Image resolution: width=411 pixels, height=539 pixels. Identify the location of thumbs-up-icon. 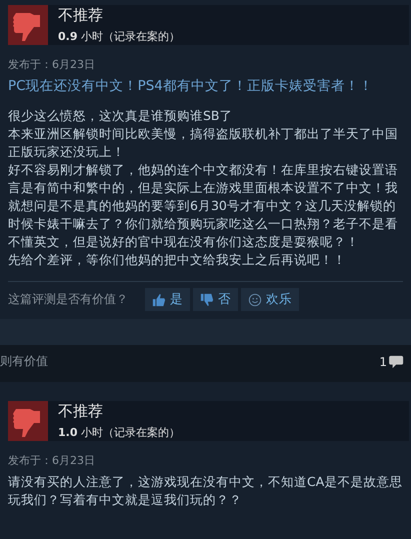
(159, 299).